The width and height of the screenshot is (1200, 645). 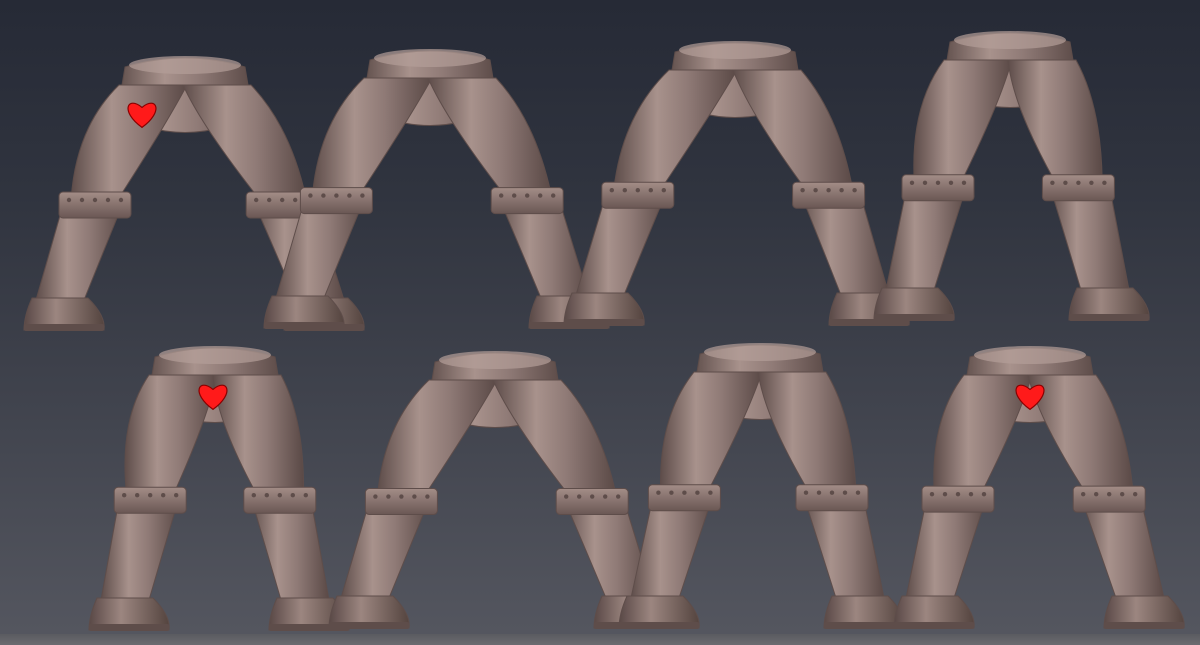 What do you see at coordinates (600, 639) in the screenshot?
I see `viewport-floor-strip` at bounding box center [600, 639].